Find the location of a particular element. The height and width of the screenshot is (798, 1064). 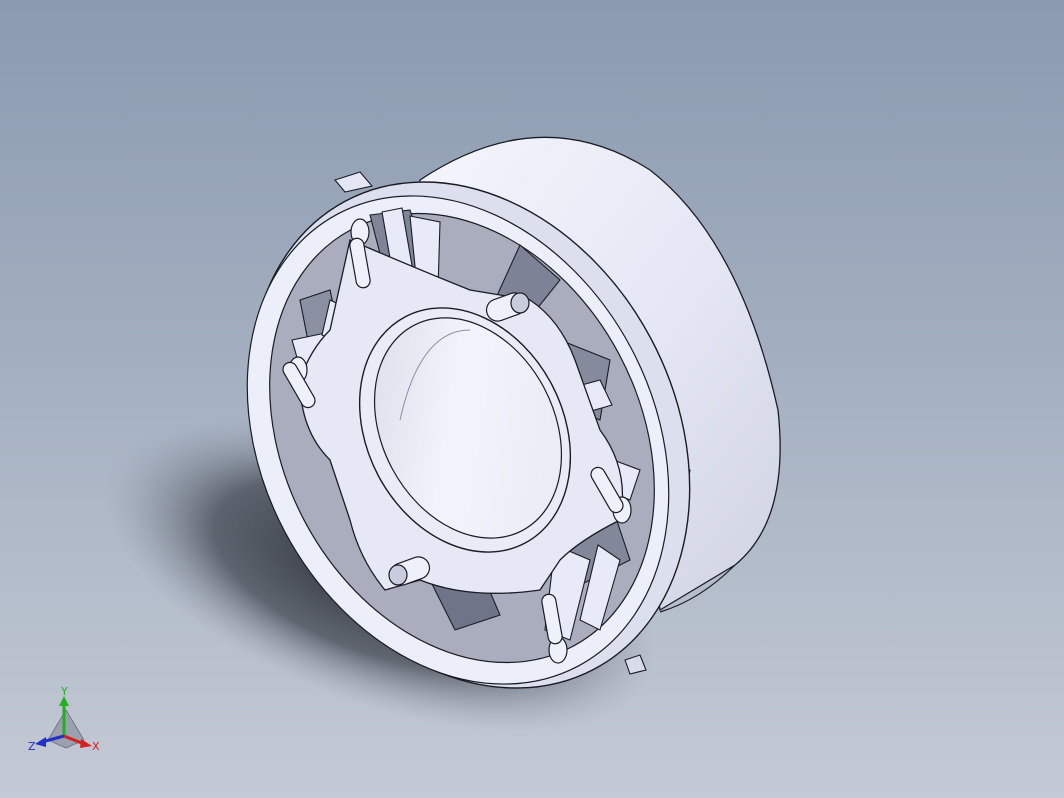

x-axis-label: X is located at coordinates (96, 746).